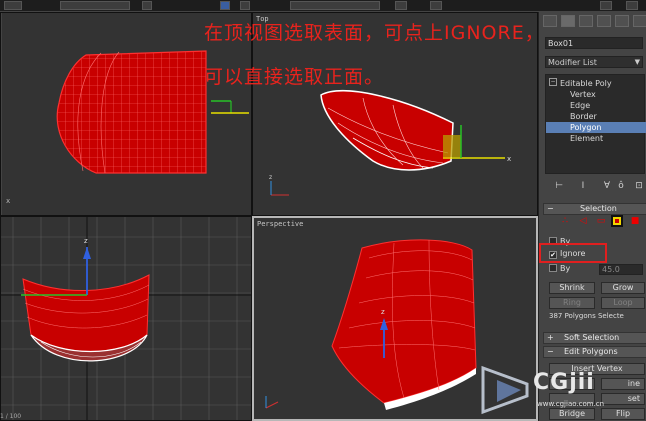 The height and width of the screenshot is (421, 646). Describe the element at coordinates (596, 138) in the screenshot. I see `stack-item-element: Element` at that location.